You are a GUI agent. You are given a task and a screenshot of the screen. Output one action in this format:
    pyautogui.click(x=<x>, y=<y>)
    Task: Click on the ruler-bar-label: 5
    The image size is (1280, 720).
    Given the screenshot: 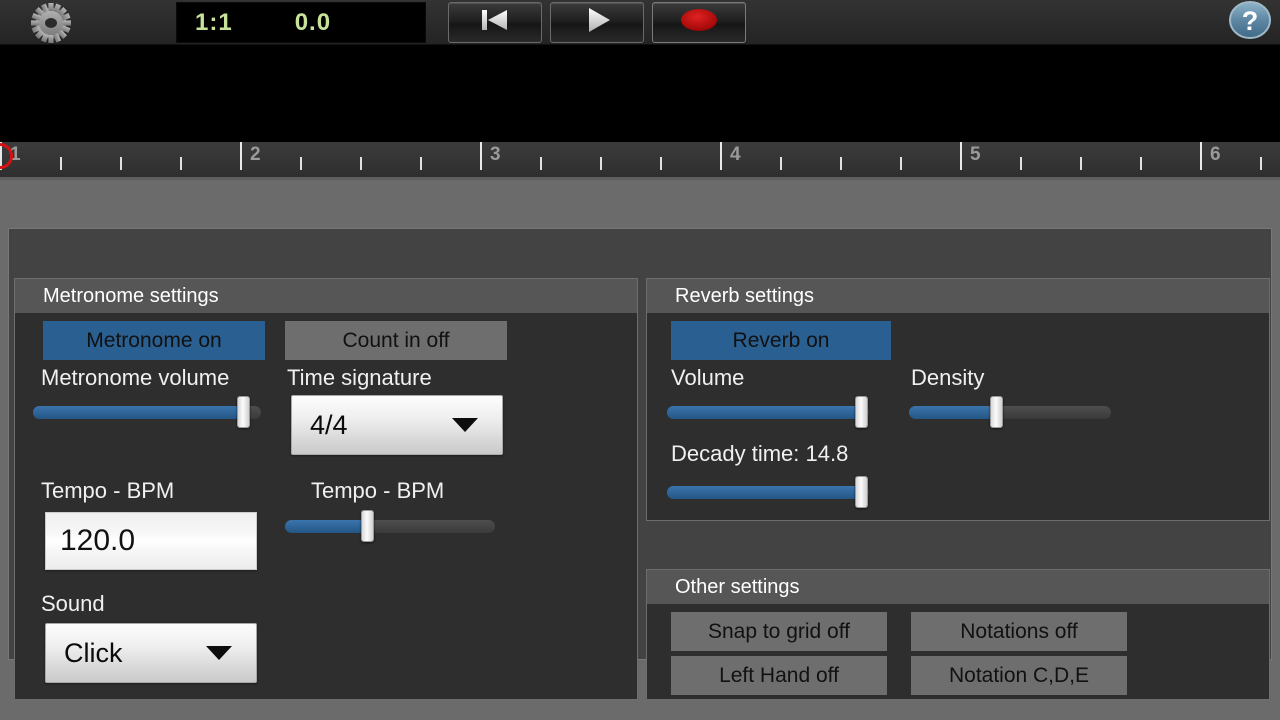 What is the action you would take?
    pyautogui.click(x=975, y=154)
    